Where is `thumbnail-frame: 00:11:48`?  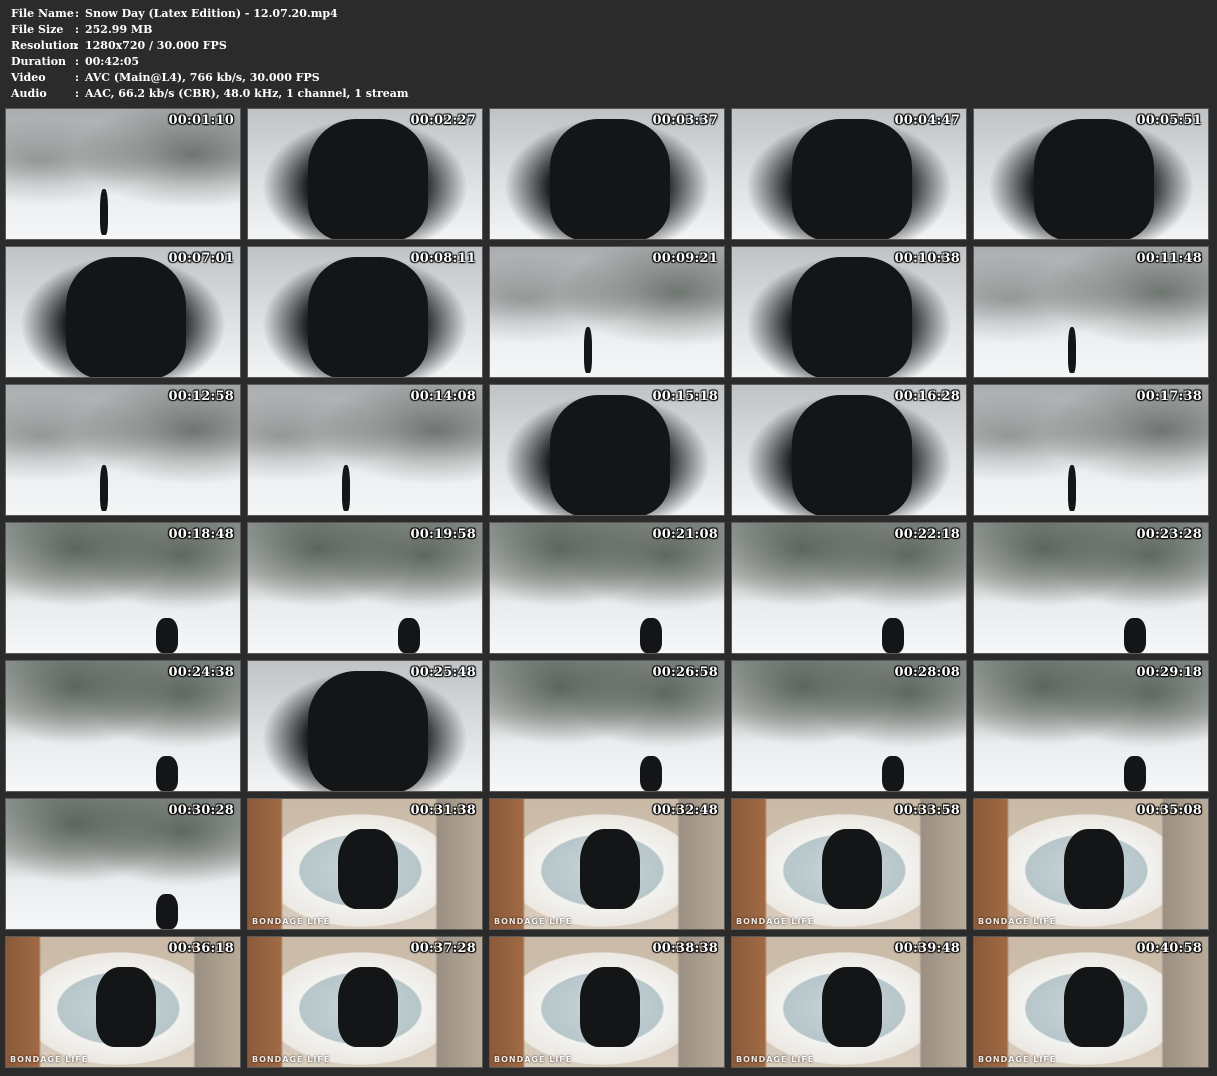
thumbnail-frame: 00:11:48 is located at coordinates (1091, 312).